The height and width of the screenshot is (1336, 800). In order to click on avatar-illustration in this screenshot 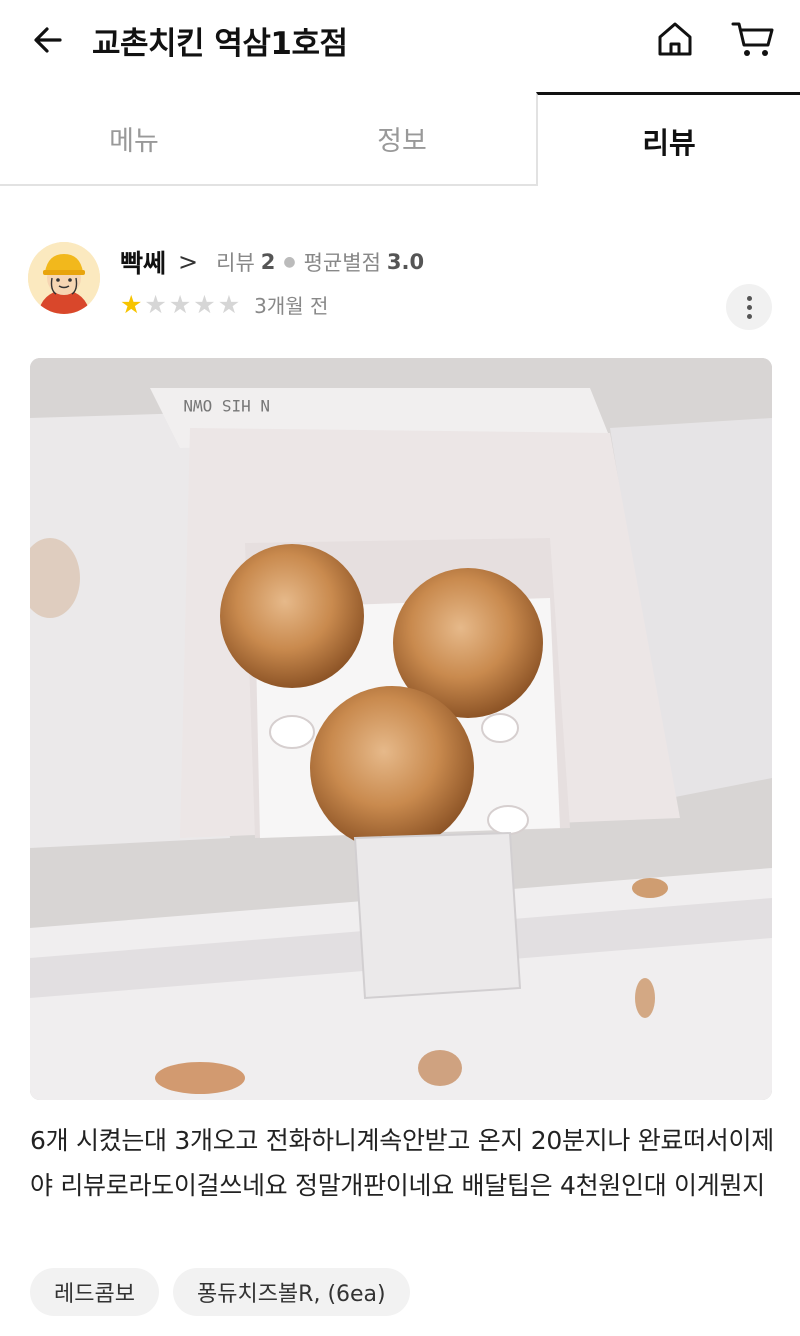, I will do `click(64, 278)`.